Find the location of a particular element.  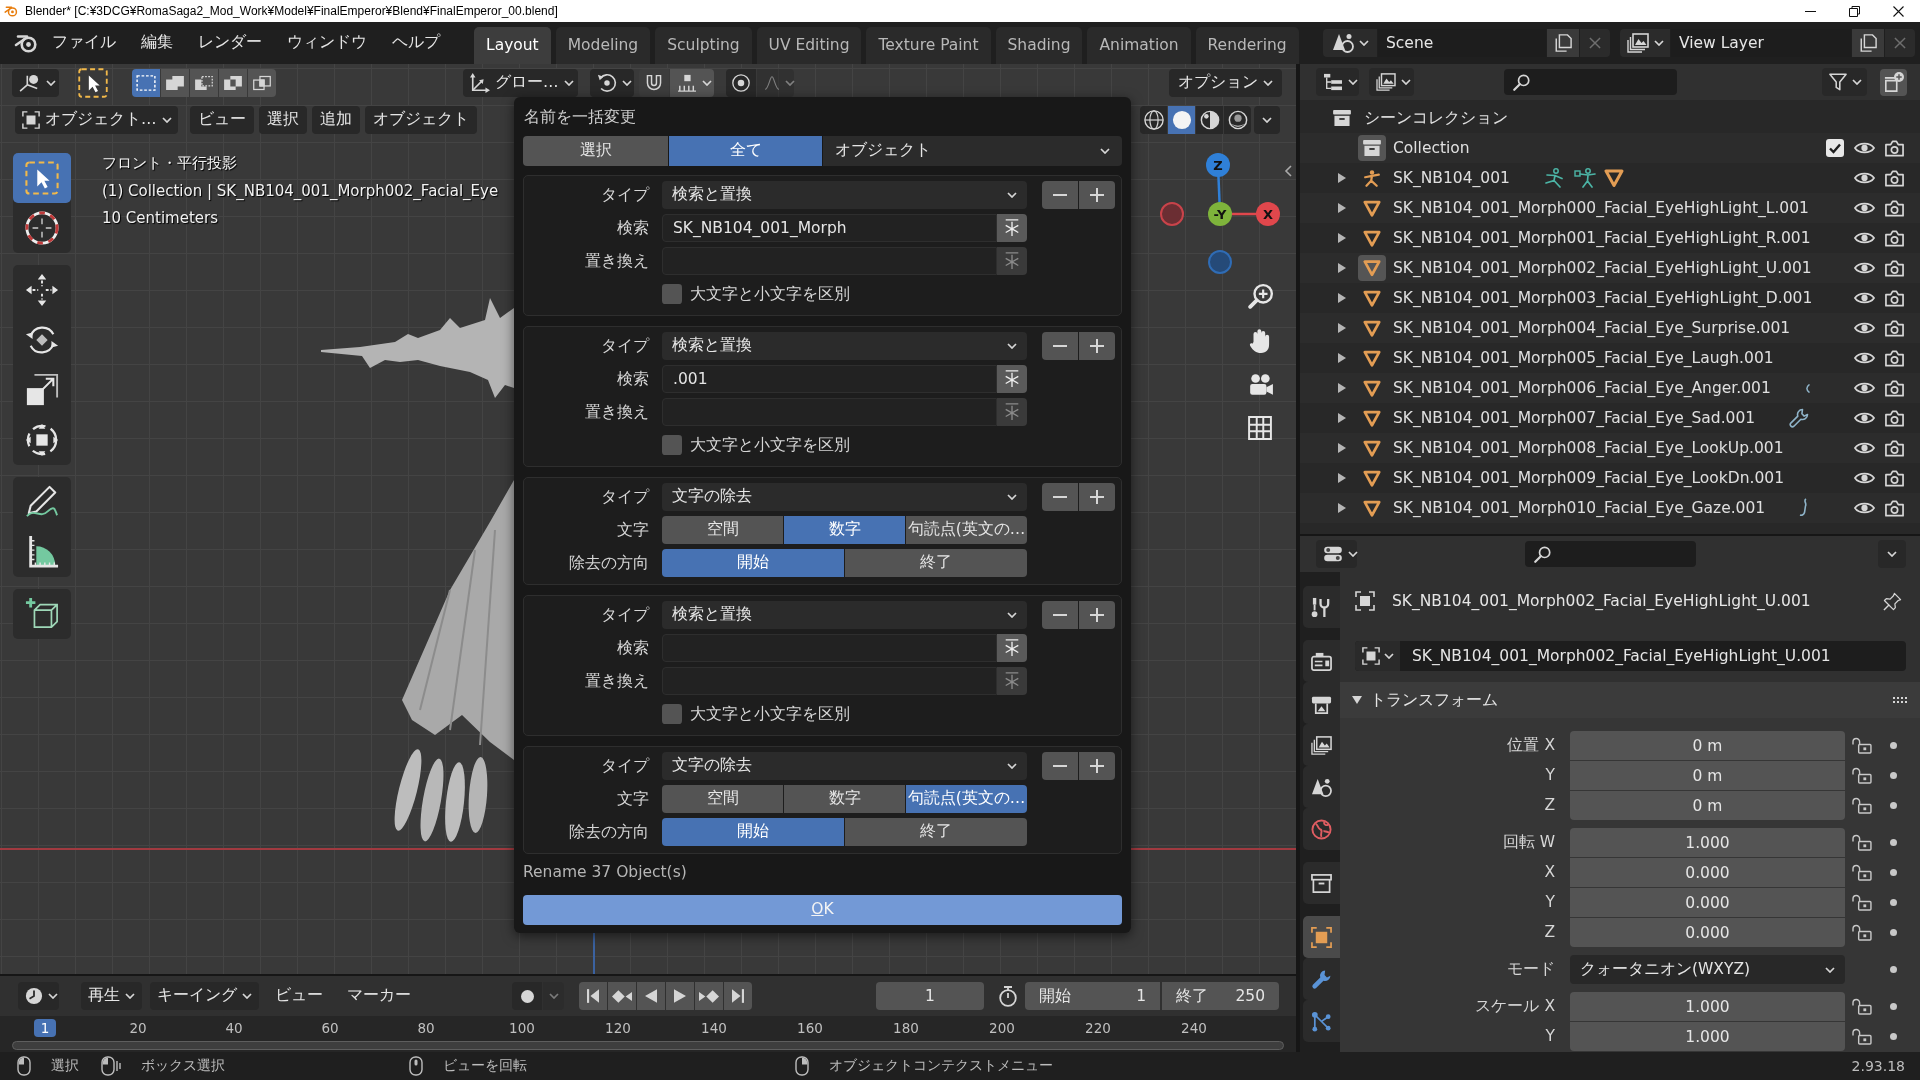

snap-target-dropdown is located at coordinates (692, 82).